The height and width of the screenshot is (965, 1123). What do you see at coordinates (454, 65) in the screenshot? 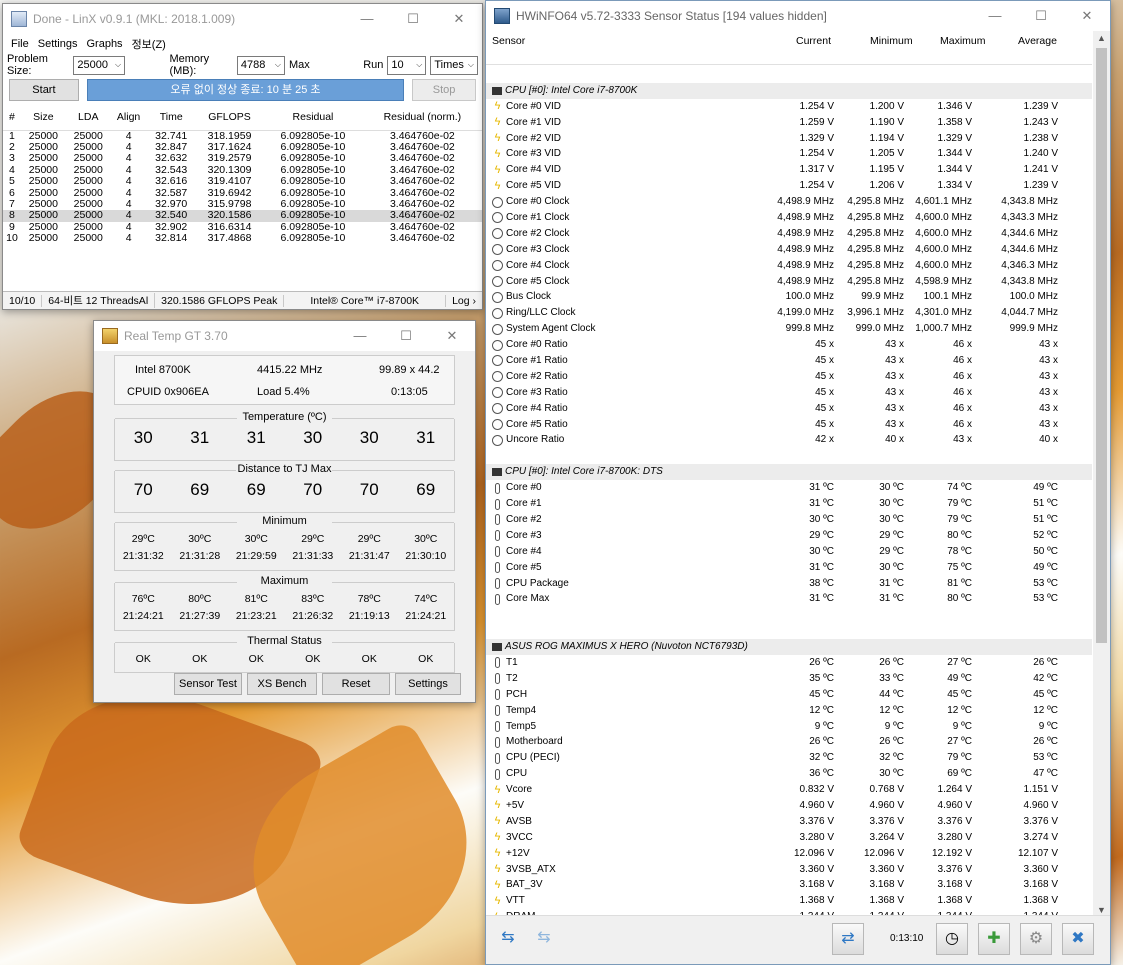
I see `times-select: Times ⌵` at bounding box center [454, 65].